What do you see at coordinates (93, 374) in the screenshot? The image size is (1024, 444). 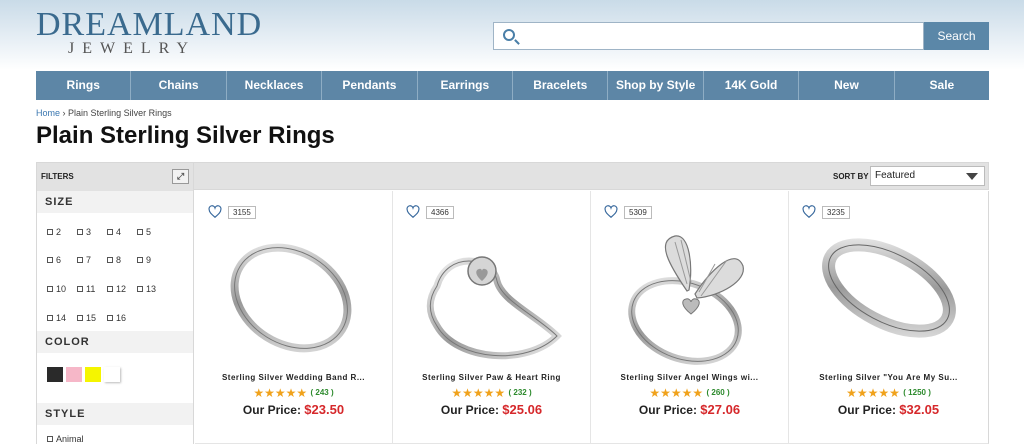 I see `color-swatch-yellow` at bounding box center [93, 374].